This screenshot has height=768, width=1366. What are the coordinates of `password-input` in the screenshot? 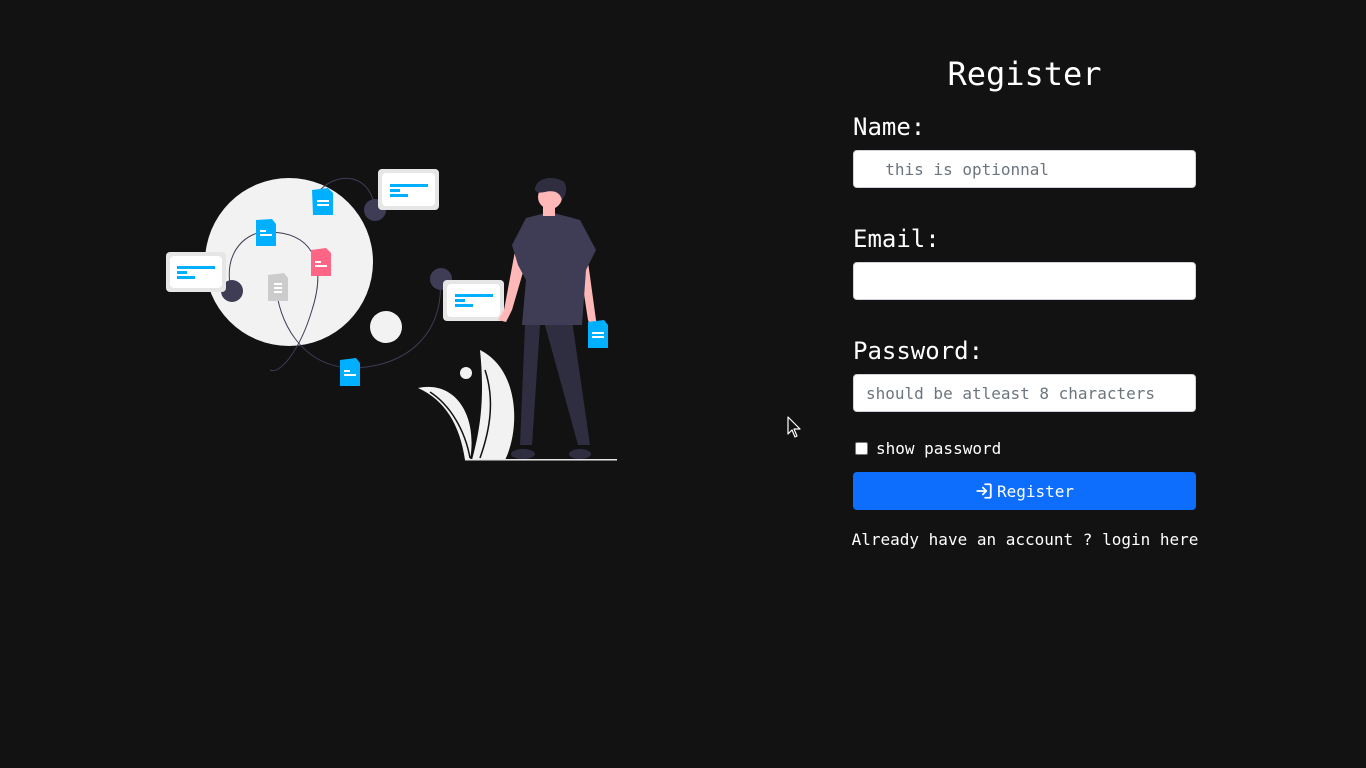 It's located at (1024, 393).